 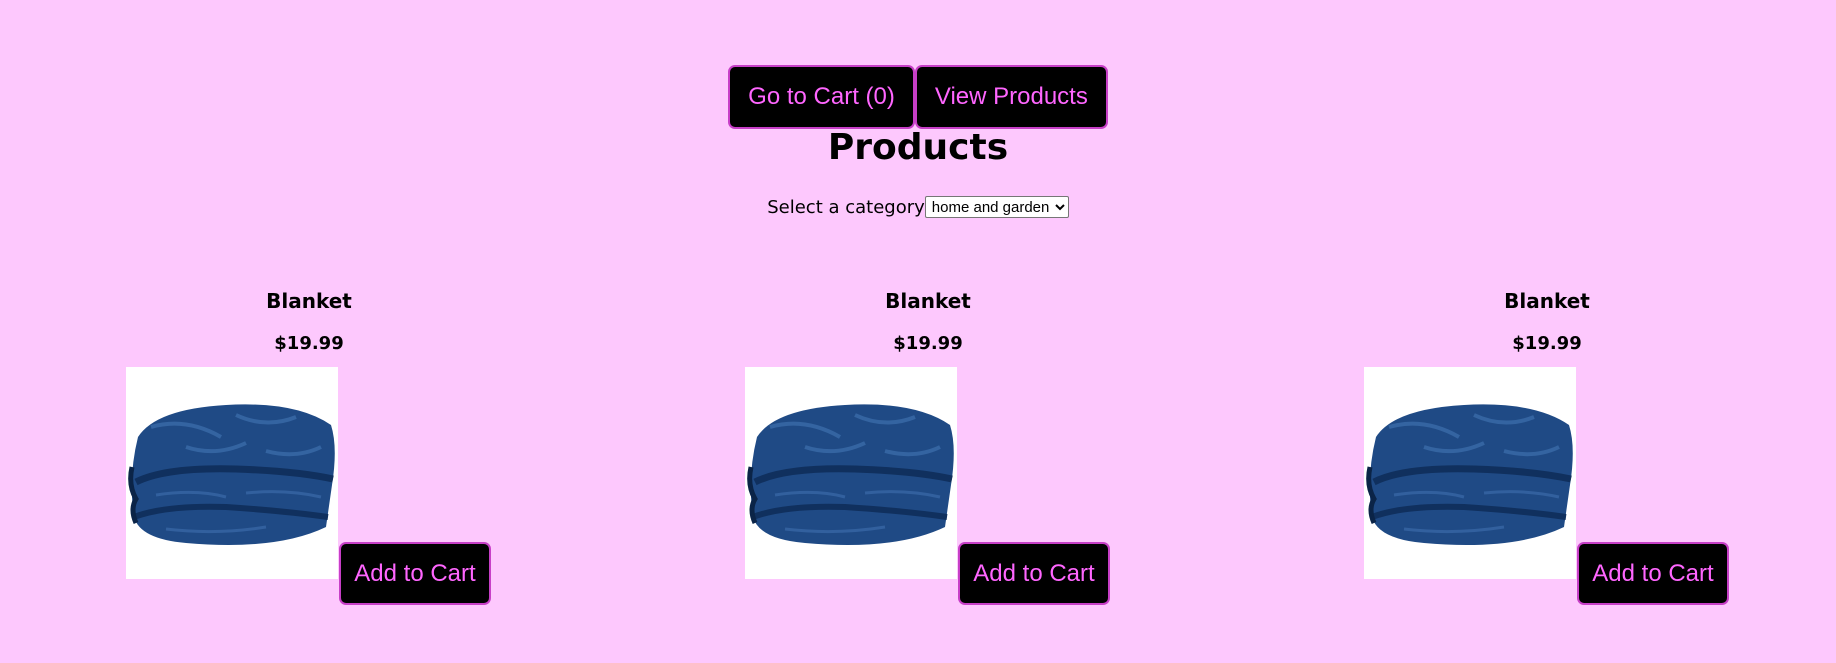 What do you see at coordinates (996, 207) in the screenshot?
I see `category-select: home and garden` at bounding box center [996, 207].